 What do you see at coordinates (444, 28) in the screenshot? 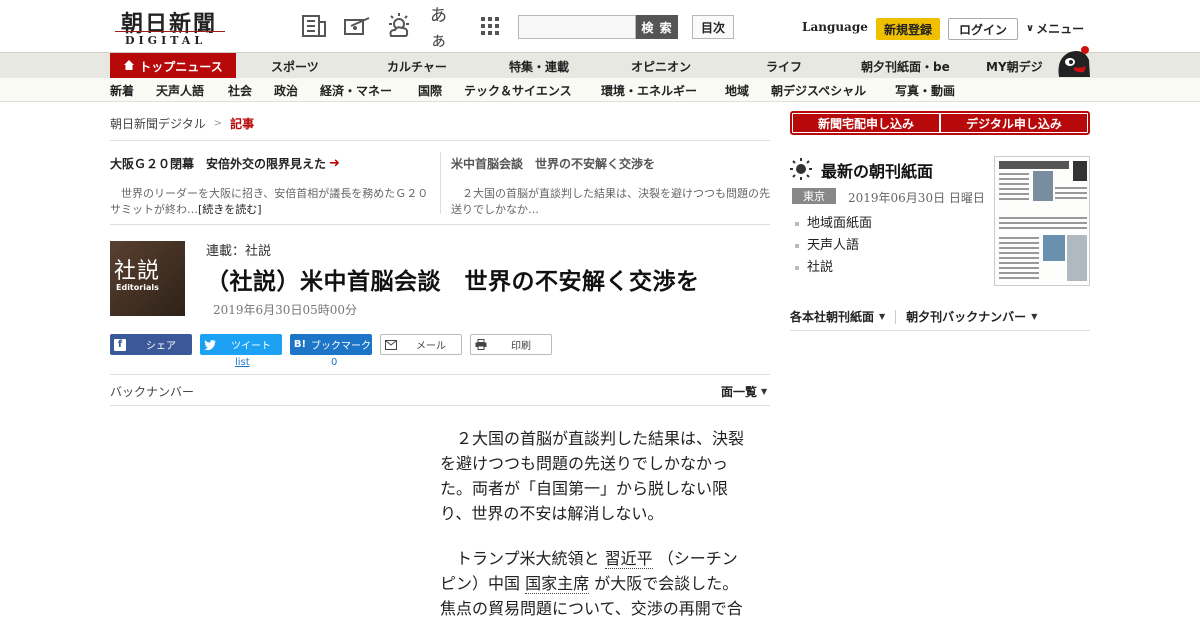
I see `font-size-icon: あぁ` at bounding box center [444, 28].